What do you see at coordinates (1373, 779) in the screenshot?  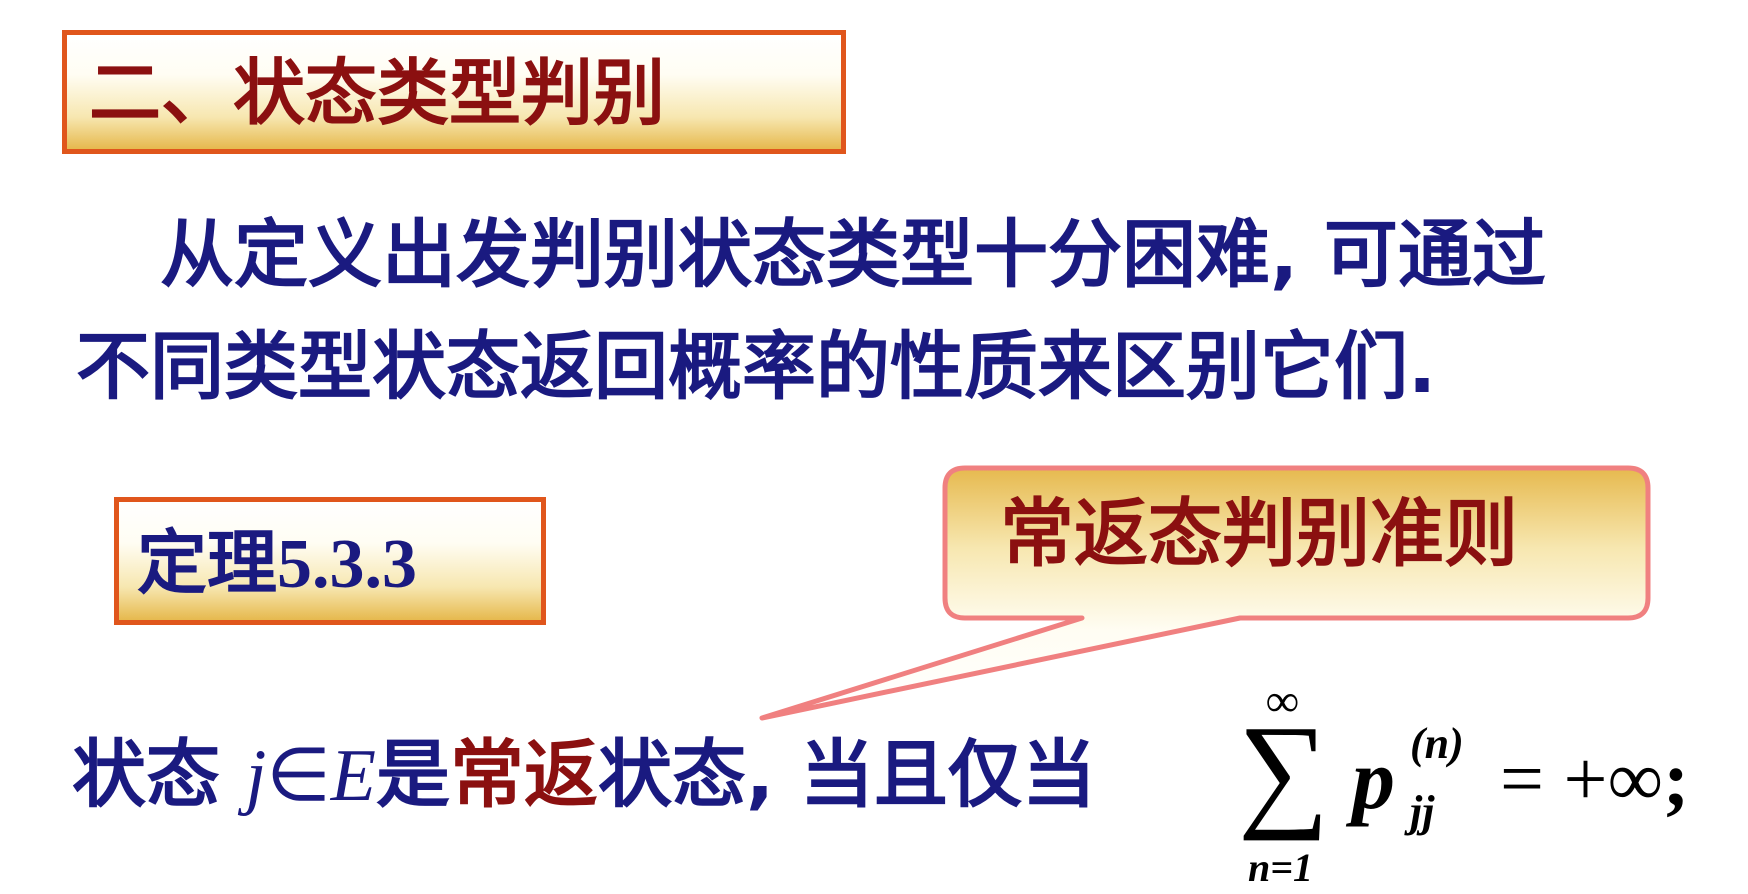 I see `transition-probability-symbol: p` at bounding box center [1373, 779].